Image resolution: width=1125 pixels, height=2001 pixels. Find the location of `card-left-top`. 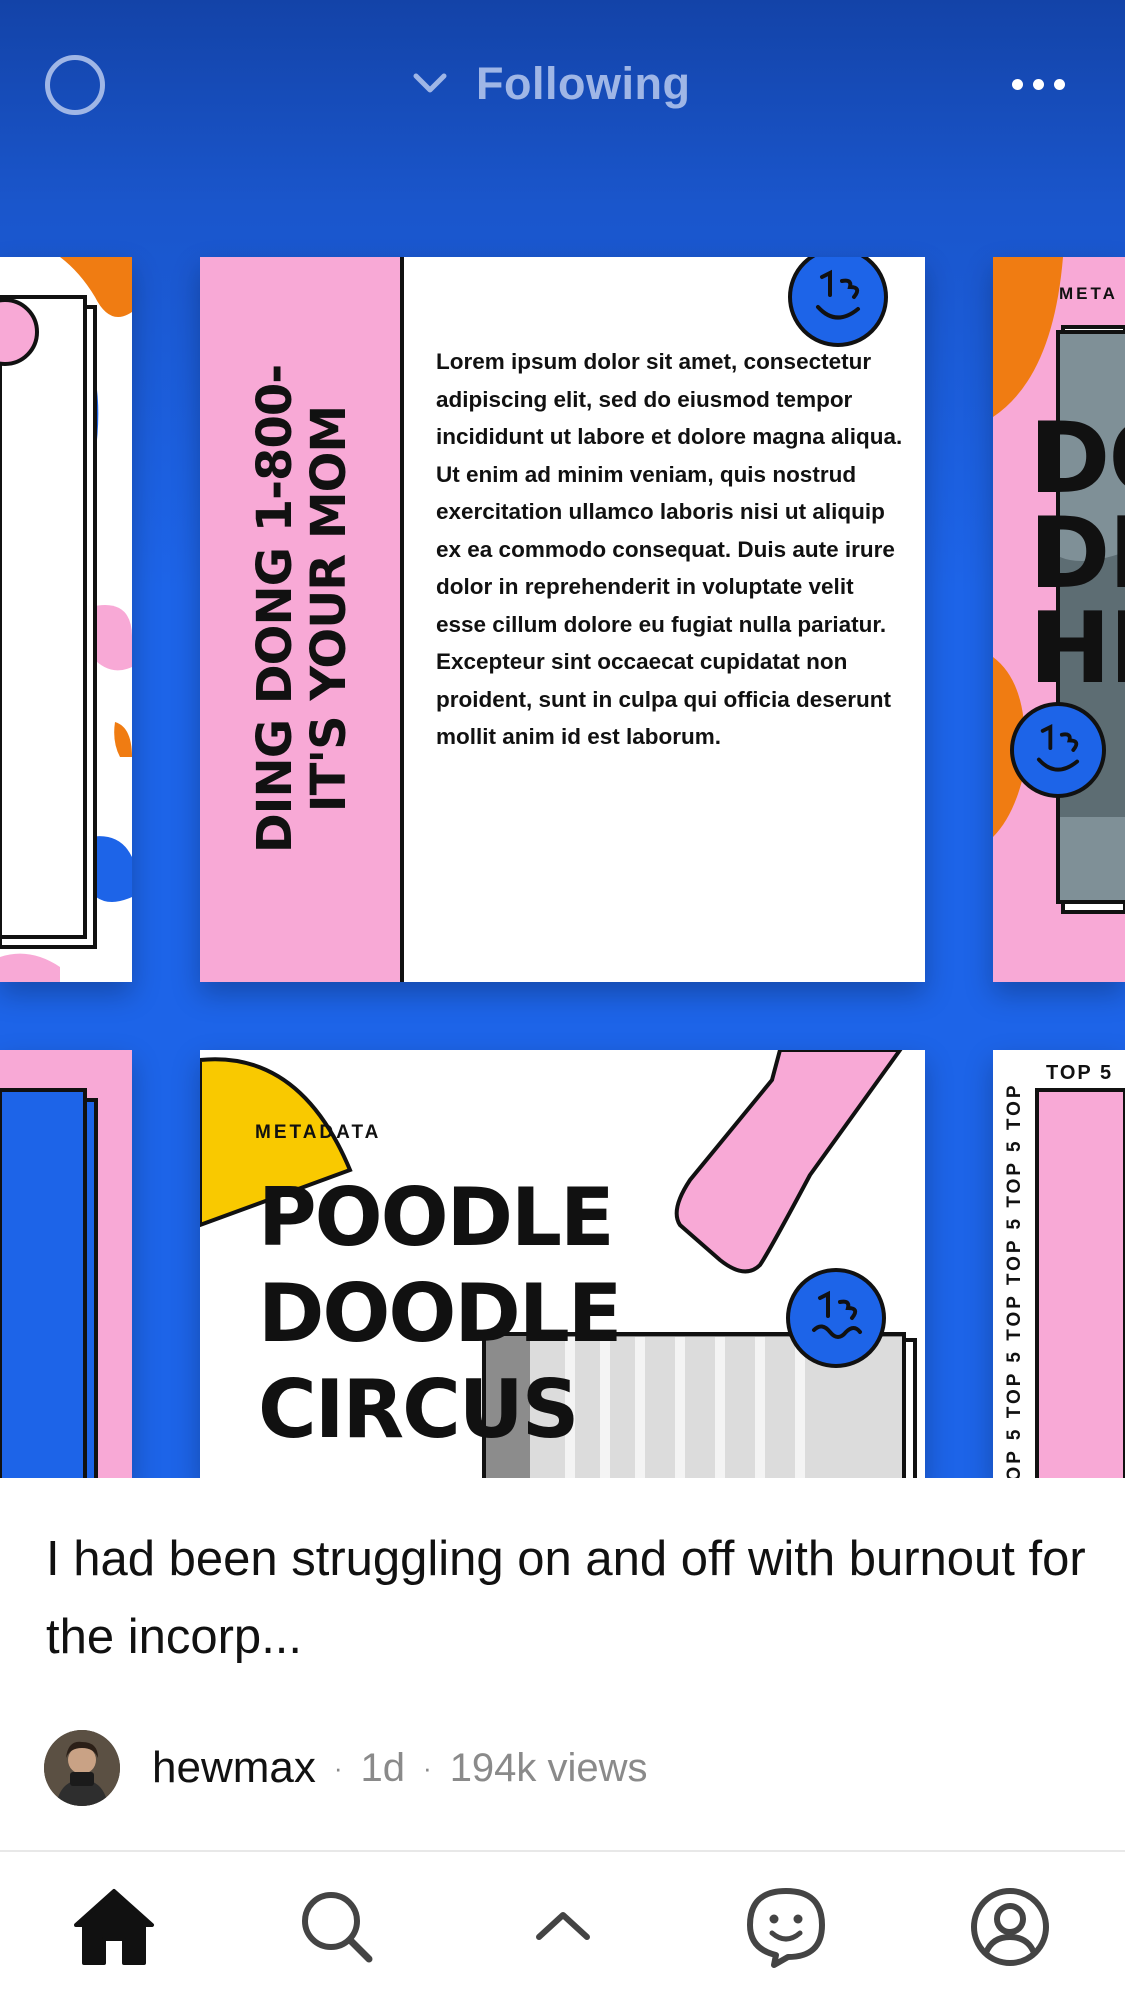

card-left-top is located at coordinates (66, 619).